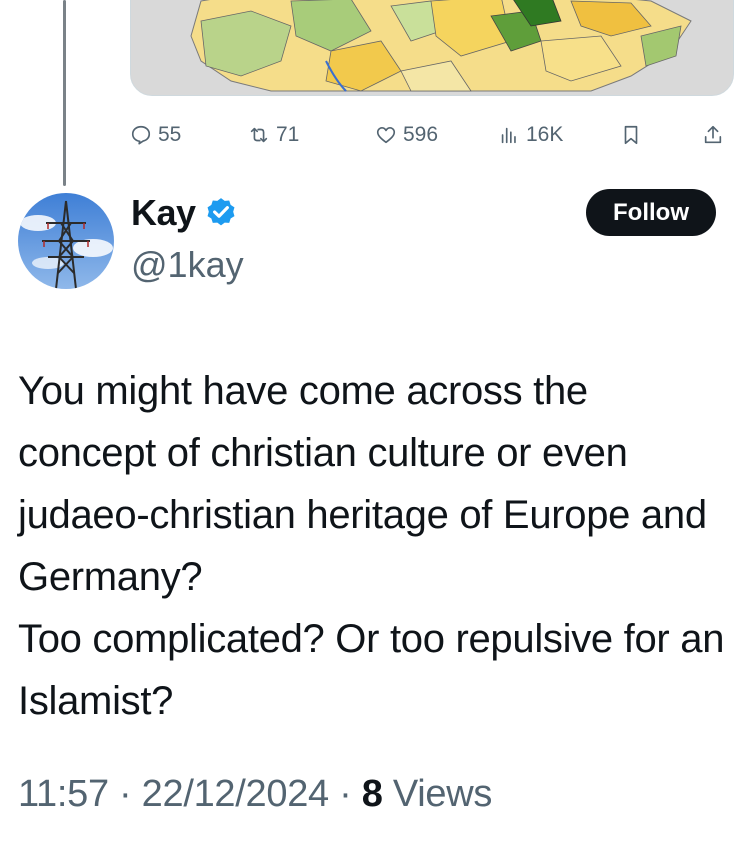  I want to click on tweet-time: 11:57, so click(63, 794).